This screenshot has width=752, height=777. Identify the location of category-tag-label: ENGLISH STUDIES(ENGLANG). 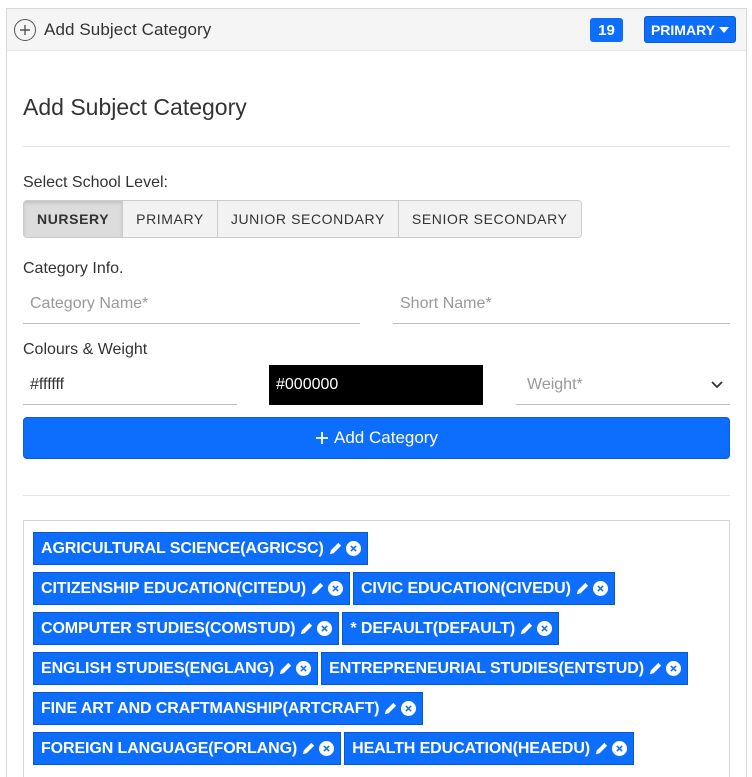
(158, 668).